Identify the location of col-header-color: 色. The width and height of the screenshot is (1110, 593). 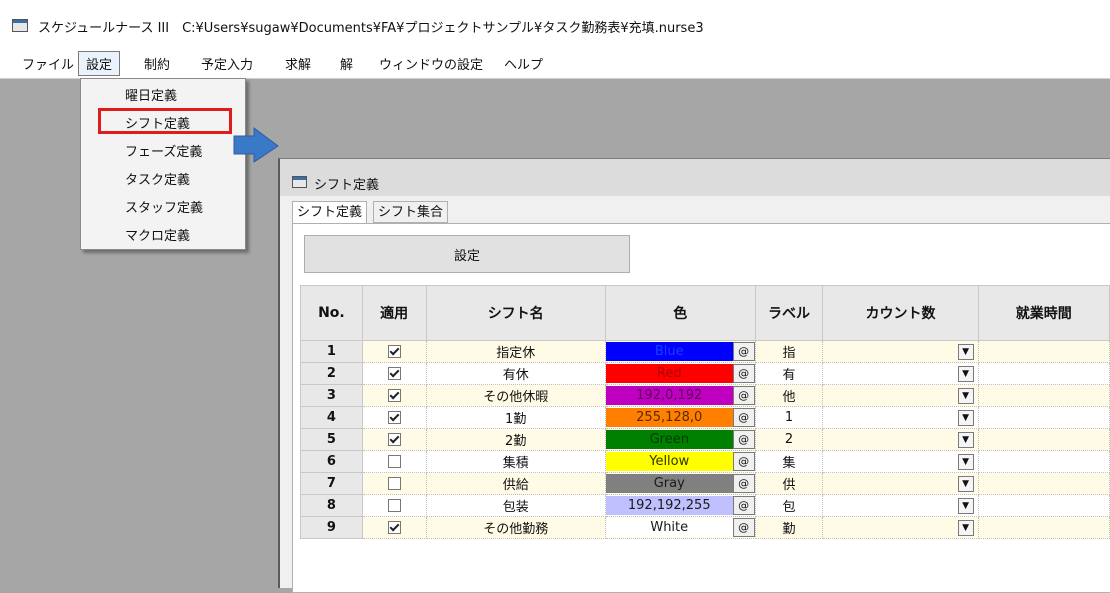
(680, 313).